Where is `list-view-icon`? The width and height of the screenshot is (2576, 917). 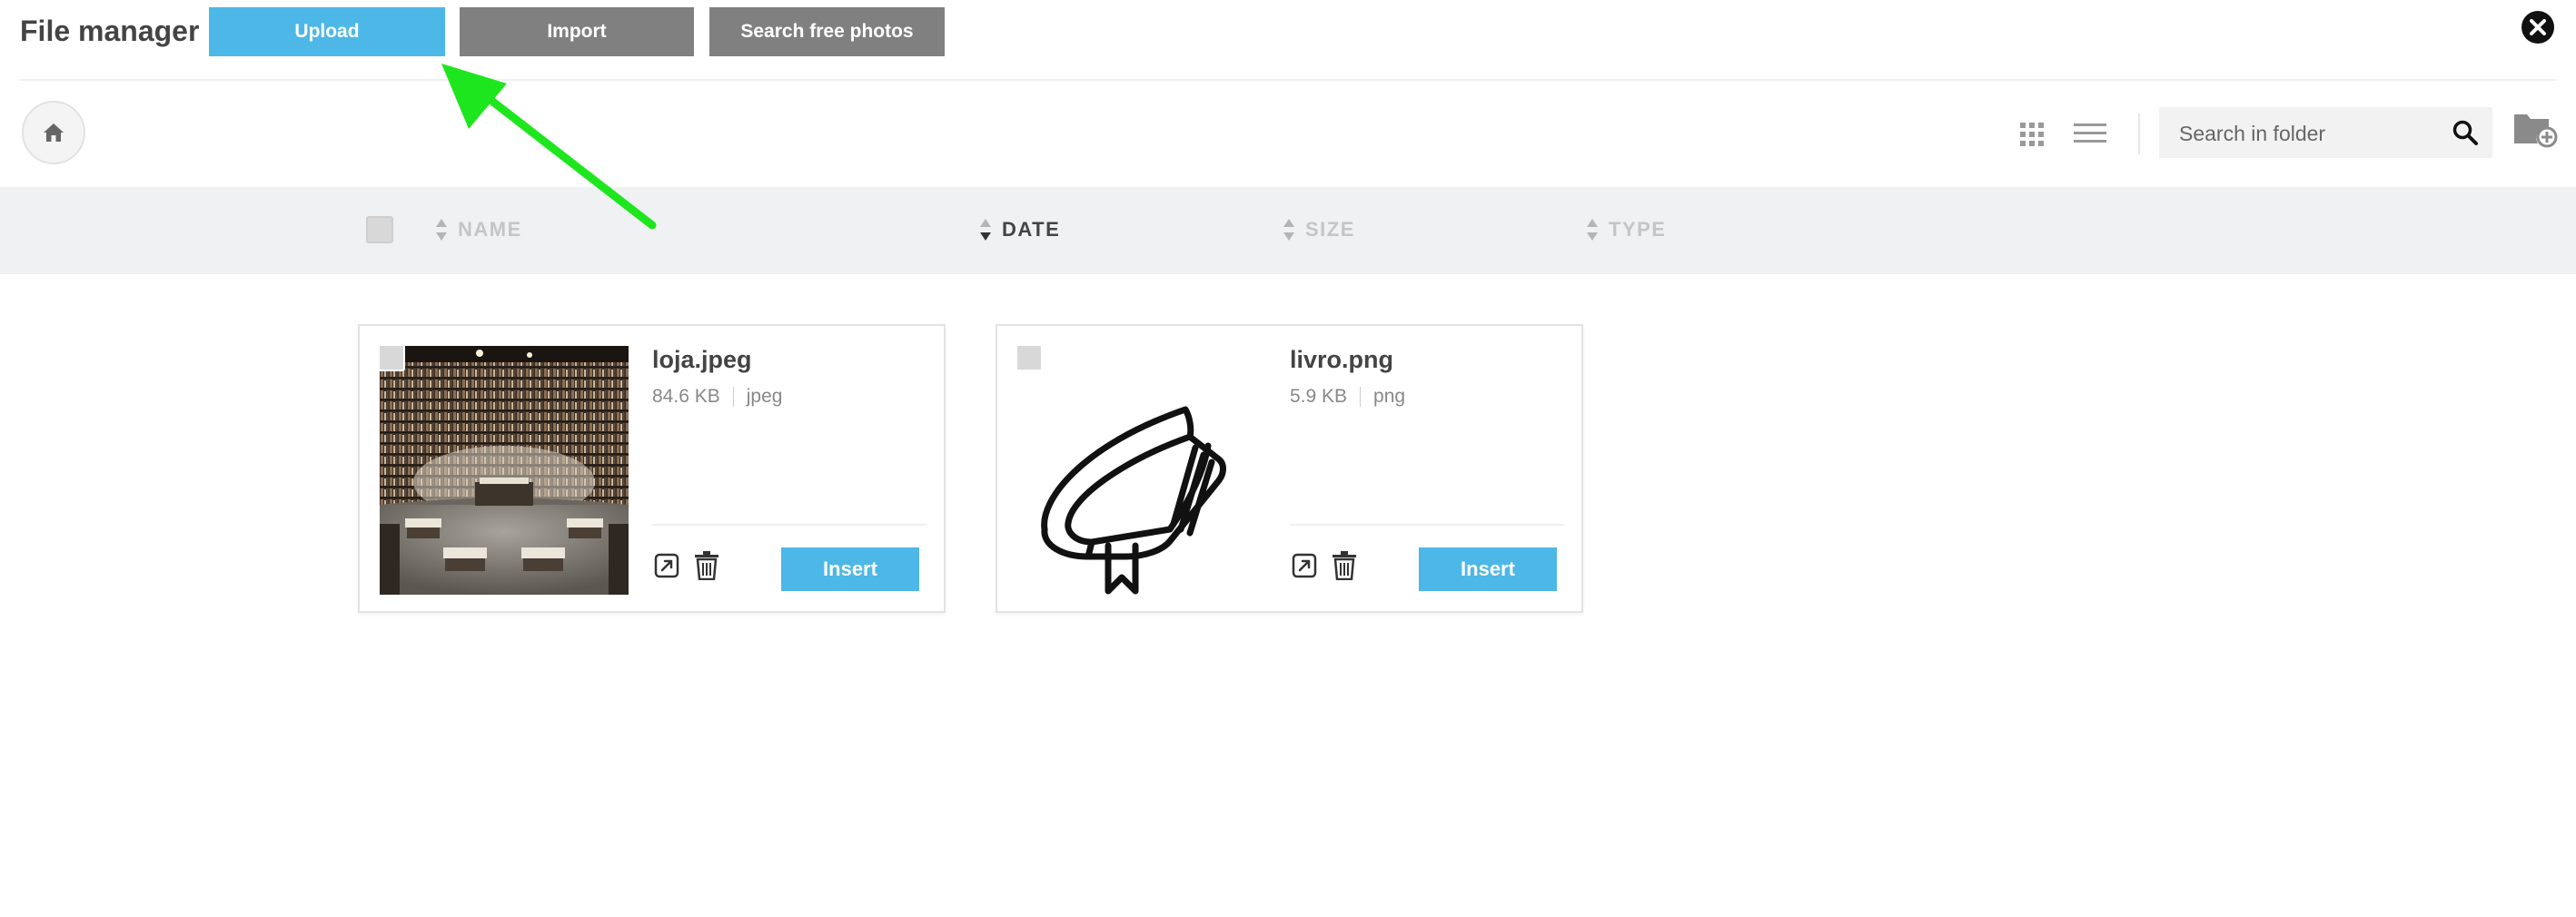 list-view-icon is located at coordinates (2090, 133).